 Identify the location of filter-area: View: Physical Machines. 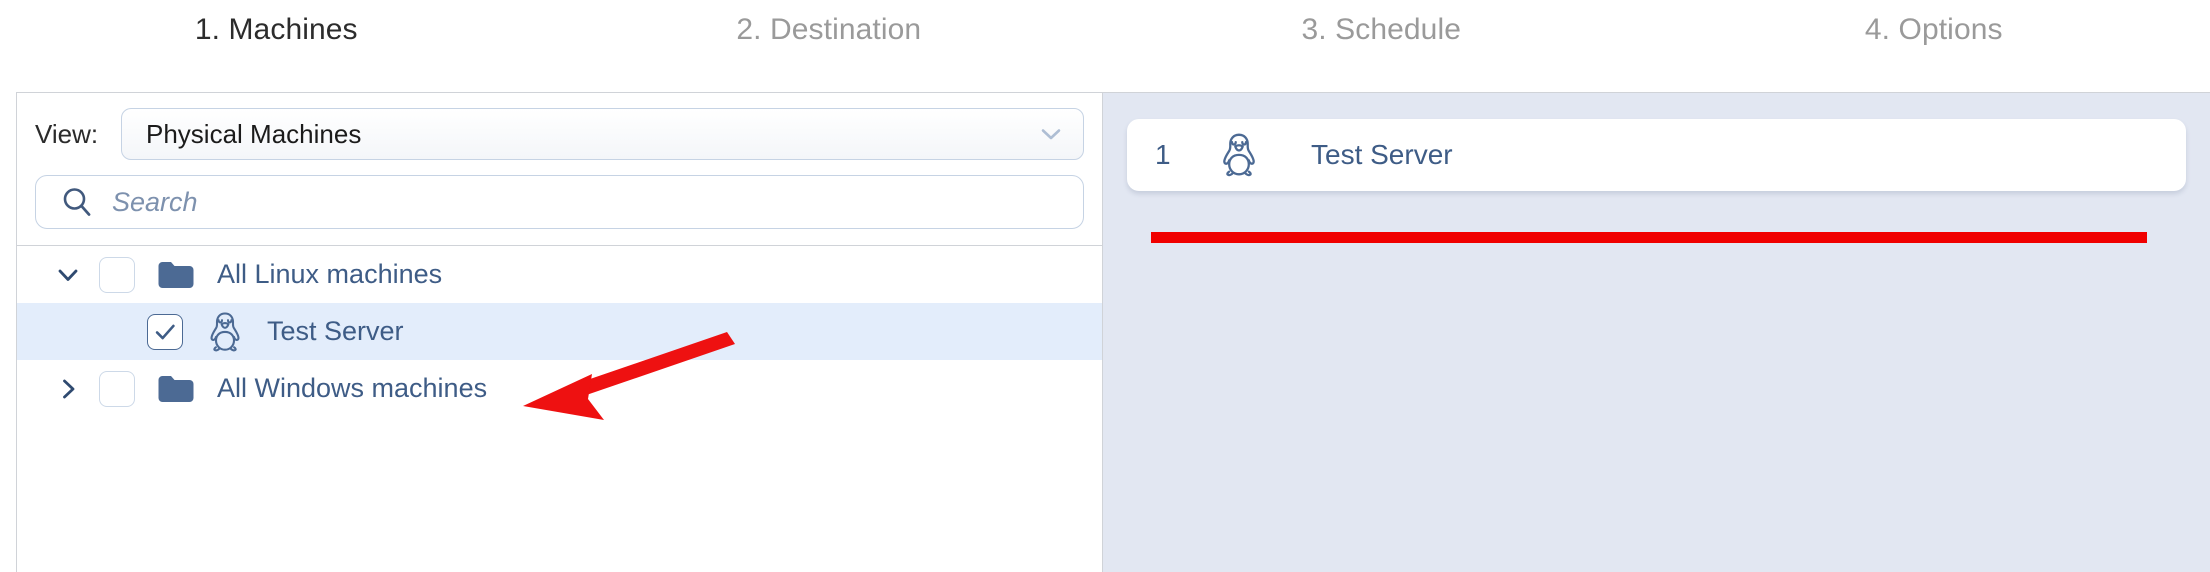
(559, 169).